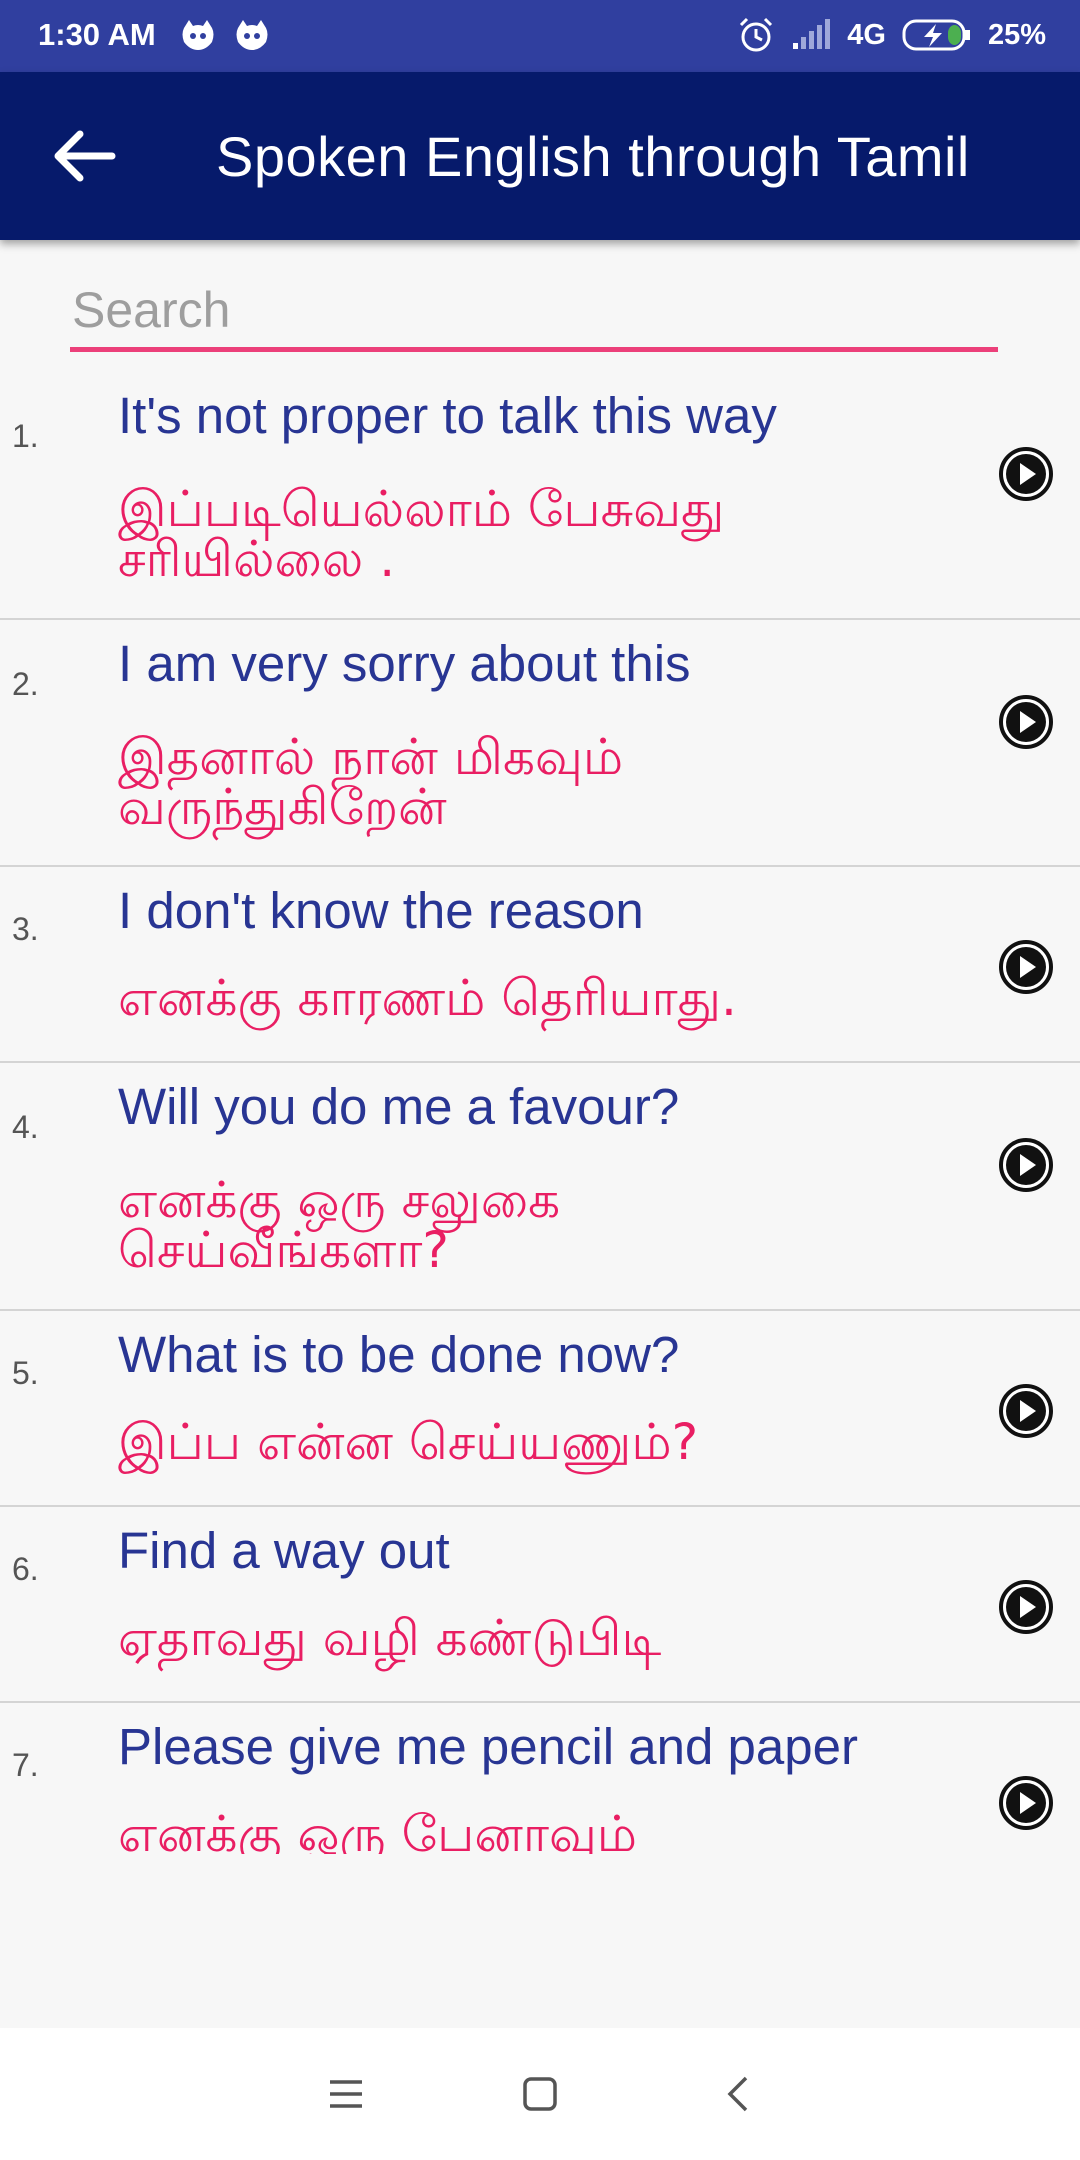  I want to click on page-title: Spoken English through Tamil, so click(593, 156).